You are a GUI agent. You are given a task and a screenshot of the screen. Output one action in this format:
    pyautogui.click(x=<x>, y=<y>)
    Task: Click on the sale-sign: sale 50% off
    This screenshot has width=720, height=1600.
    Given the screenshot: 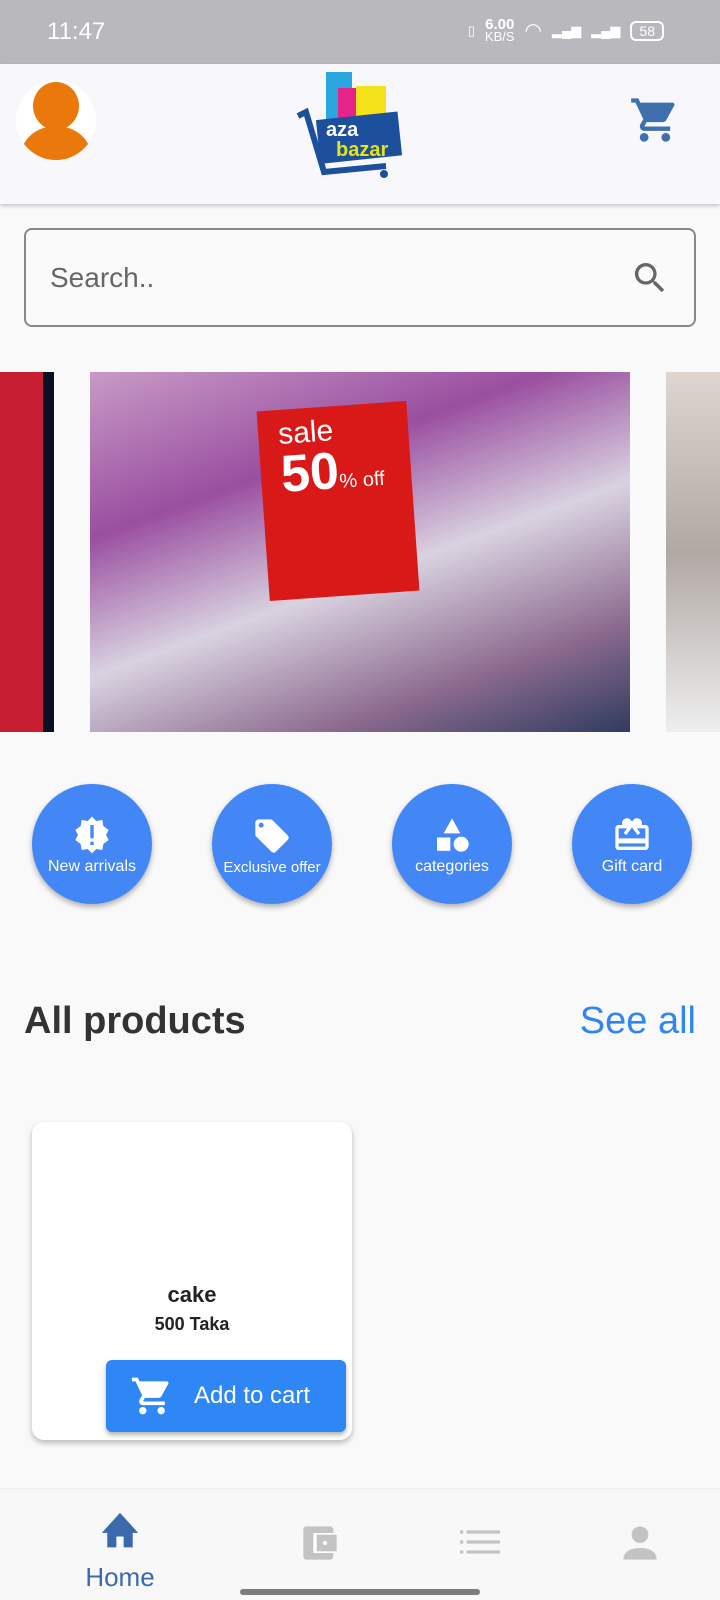 What is the action you would take?
    pyautogui.click(x=338, y=501)
    